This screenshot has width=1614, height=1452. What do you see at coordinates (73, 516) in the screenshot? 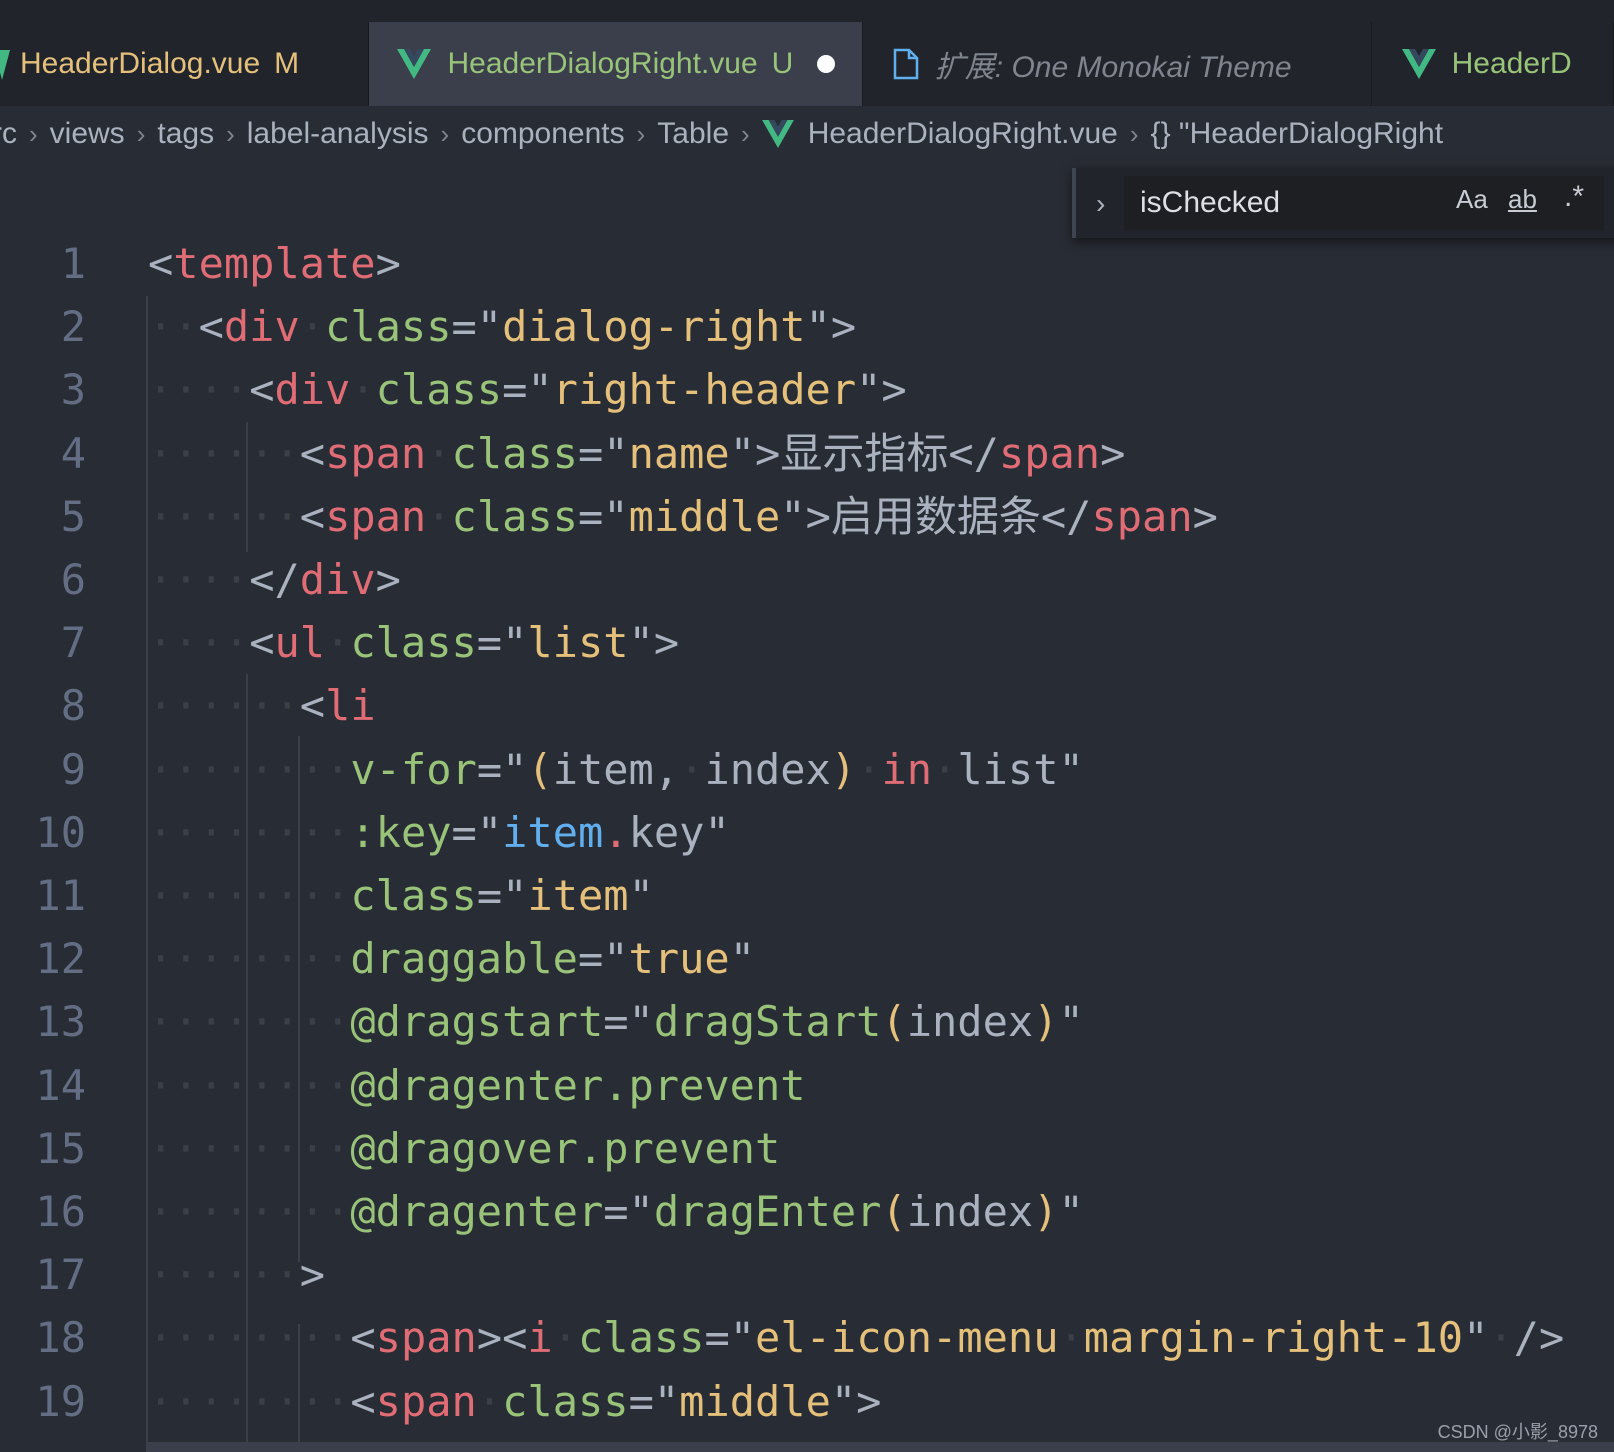
I see `line-number: 5` at bounding box center [73, 516].